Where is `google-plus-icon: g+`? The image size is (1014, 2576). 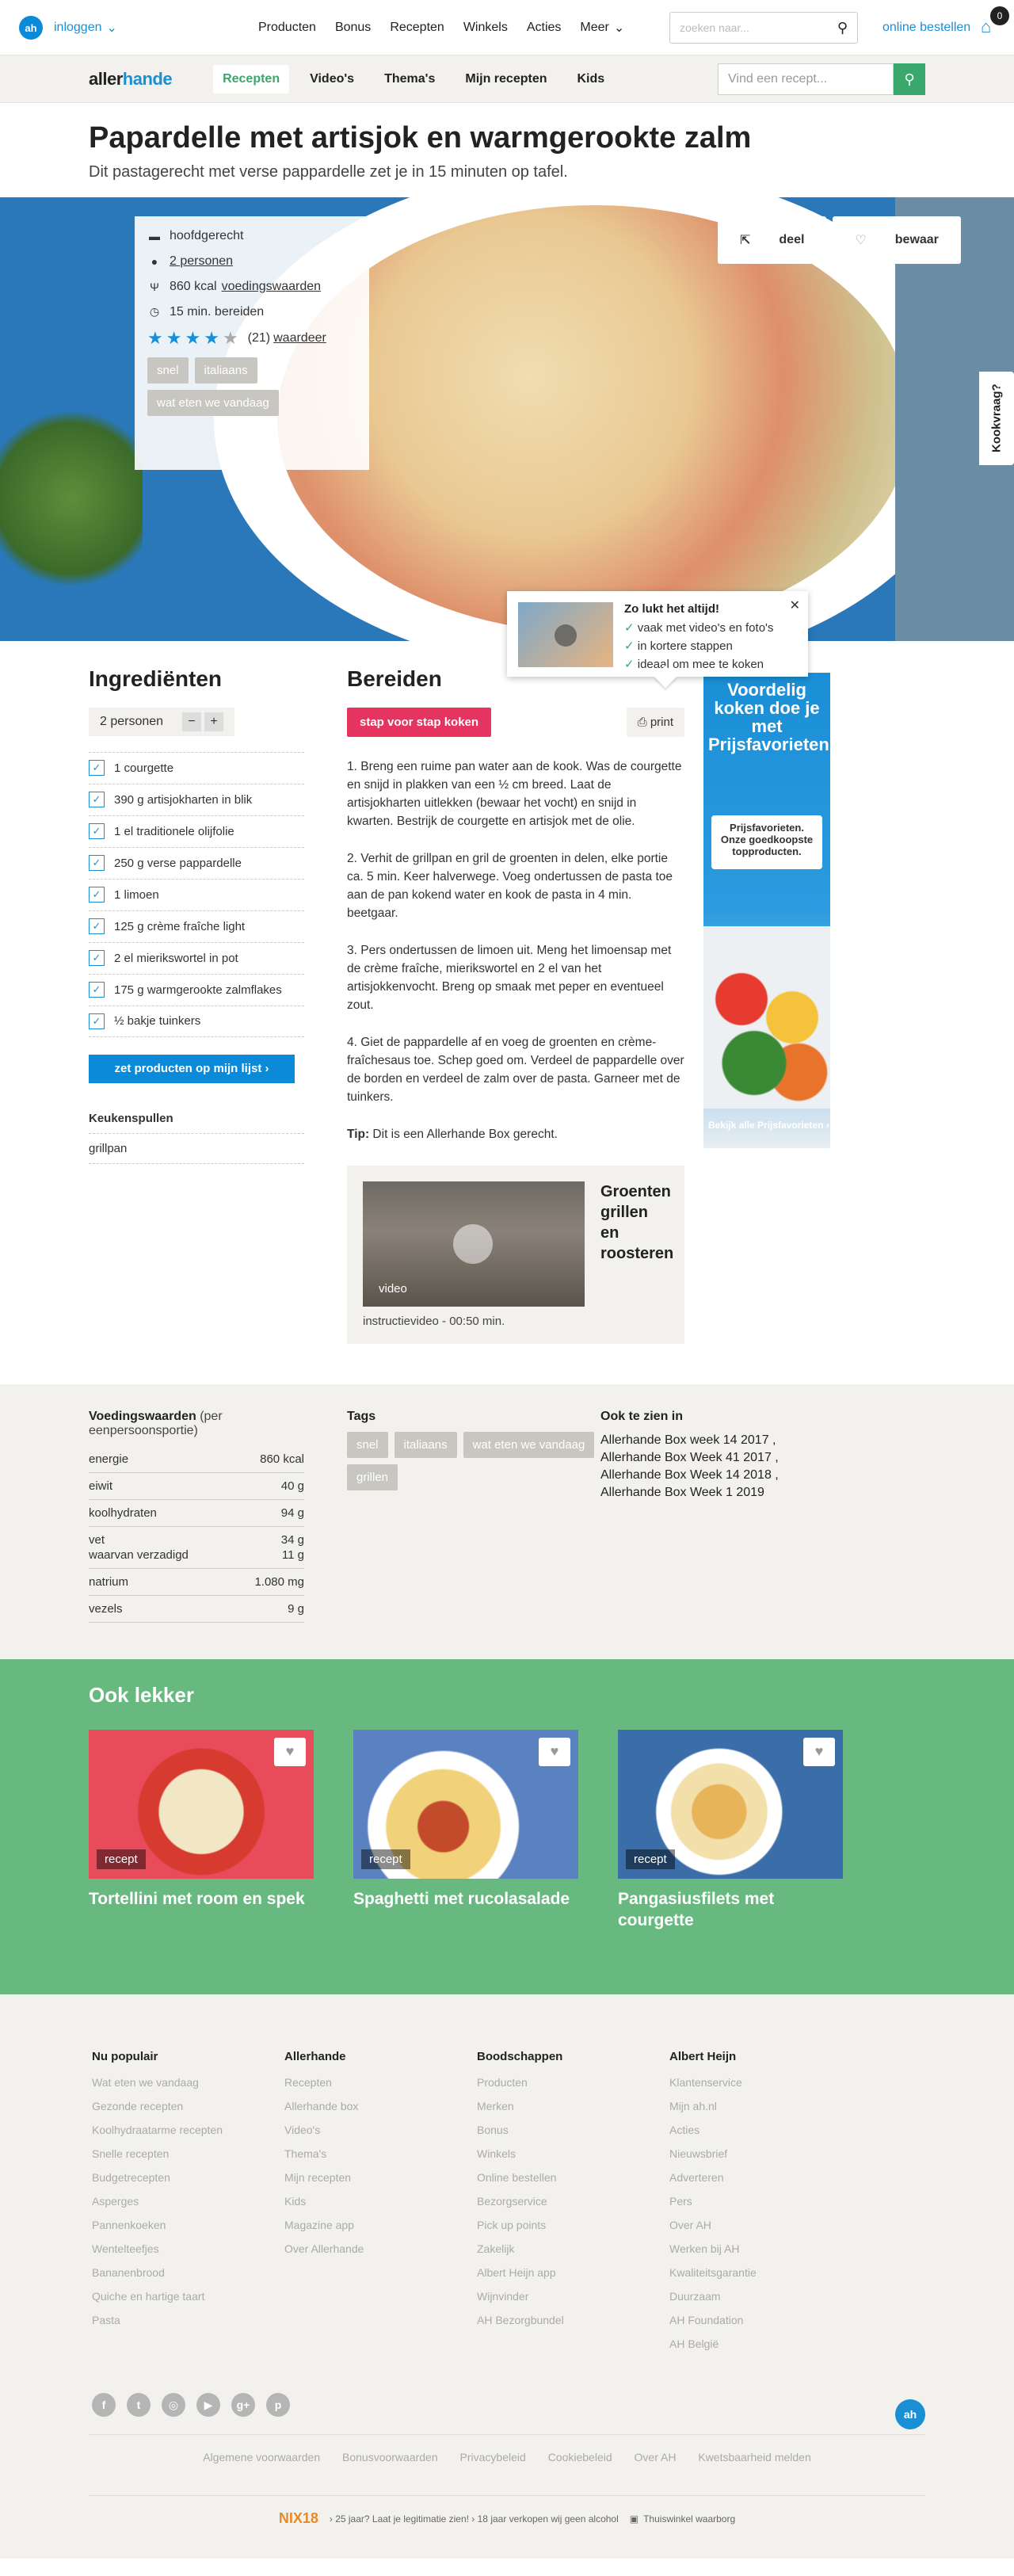 google-plus-icon: g+ is located at coordinates (243, 2405).